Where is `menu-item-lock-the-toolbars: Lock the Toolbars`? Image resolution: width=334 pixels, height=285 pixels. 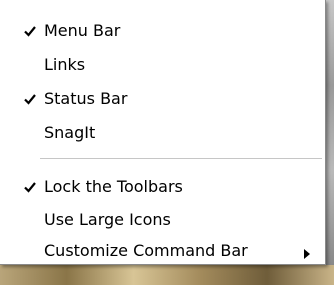
menu-item-lock-the-toolbars: Lock the Toolbars is located at coordinates (162, 187).